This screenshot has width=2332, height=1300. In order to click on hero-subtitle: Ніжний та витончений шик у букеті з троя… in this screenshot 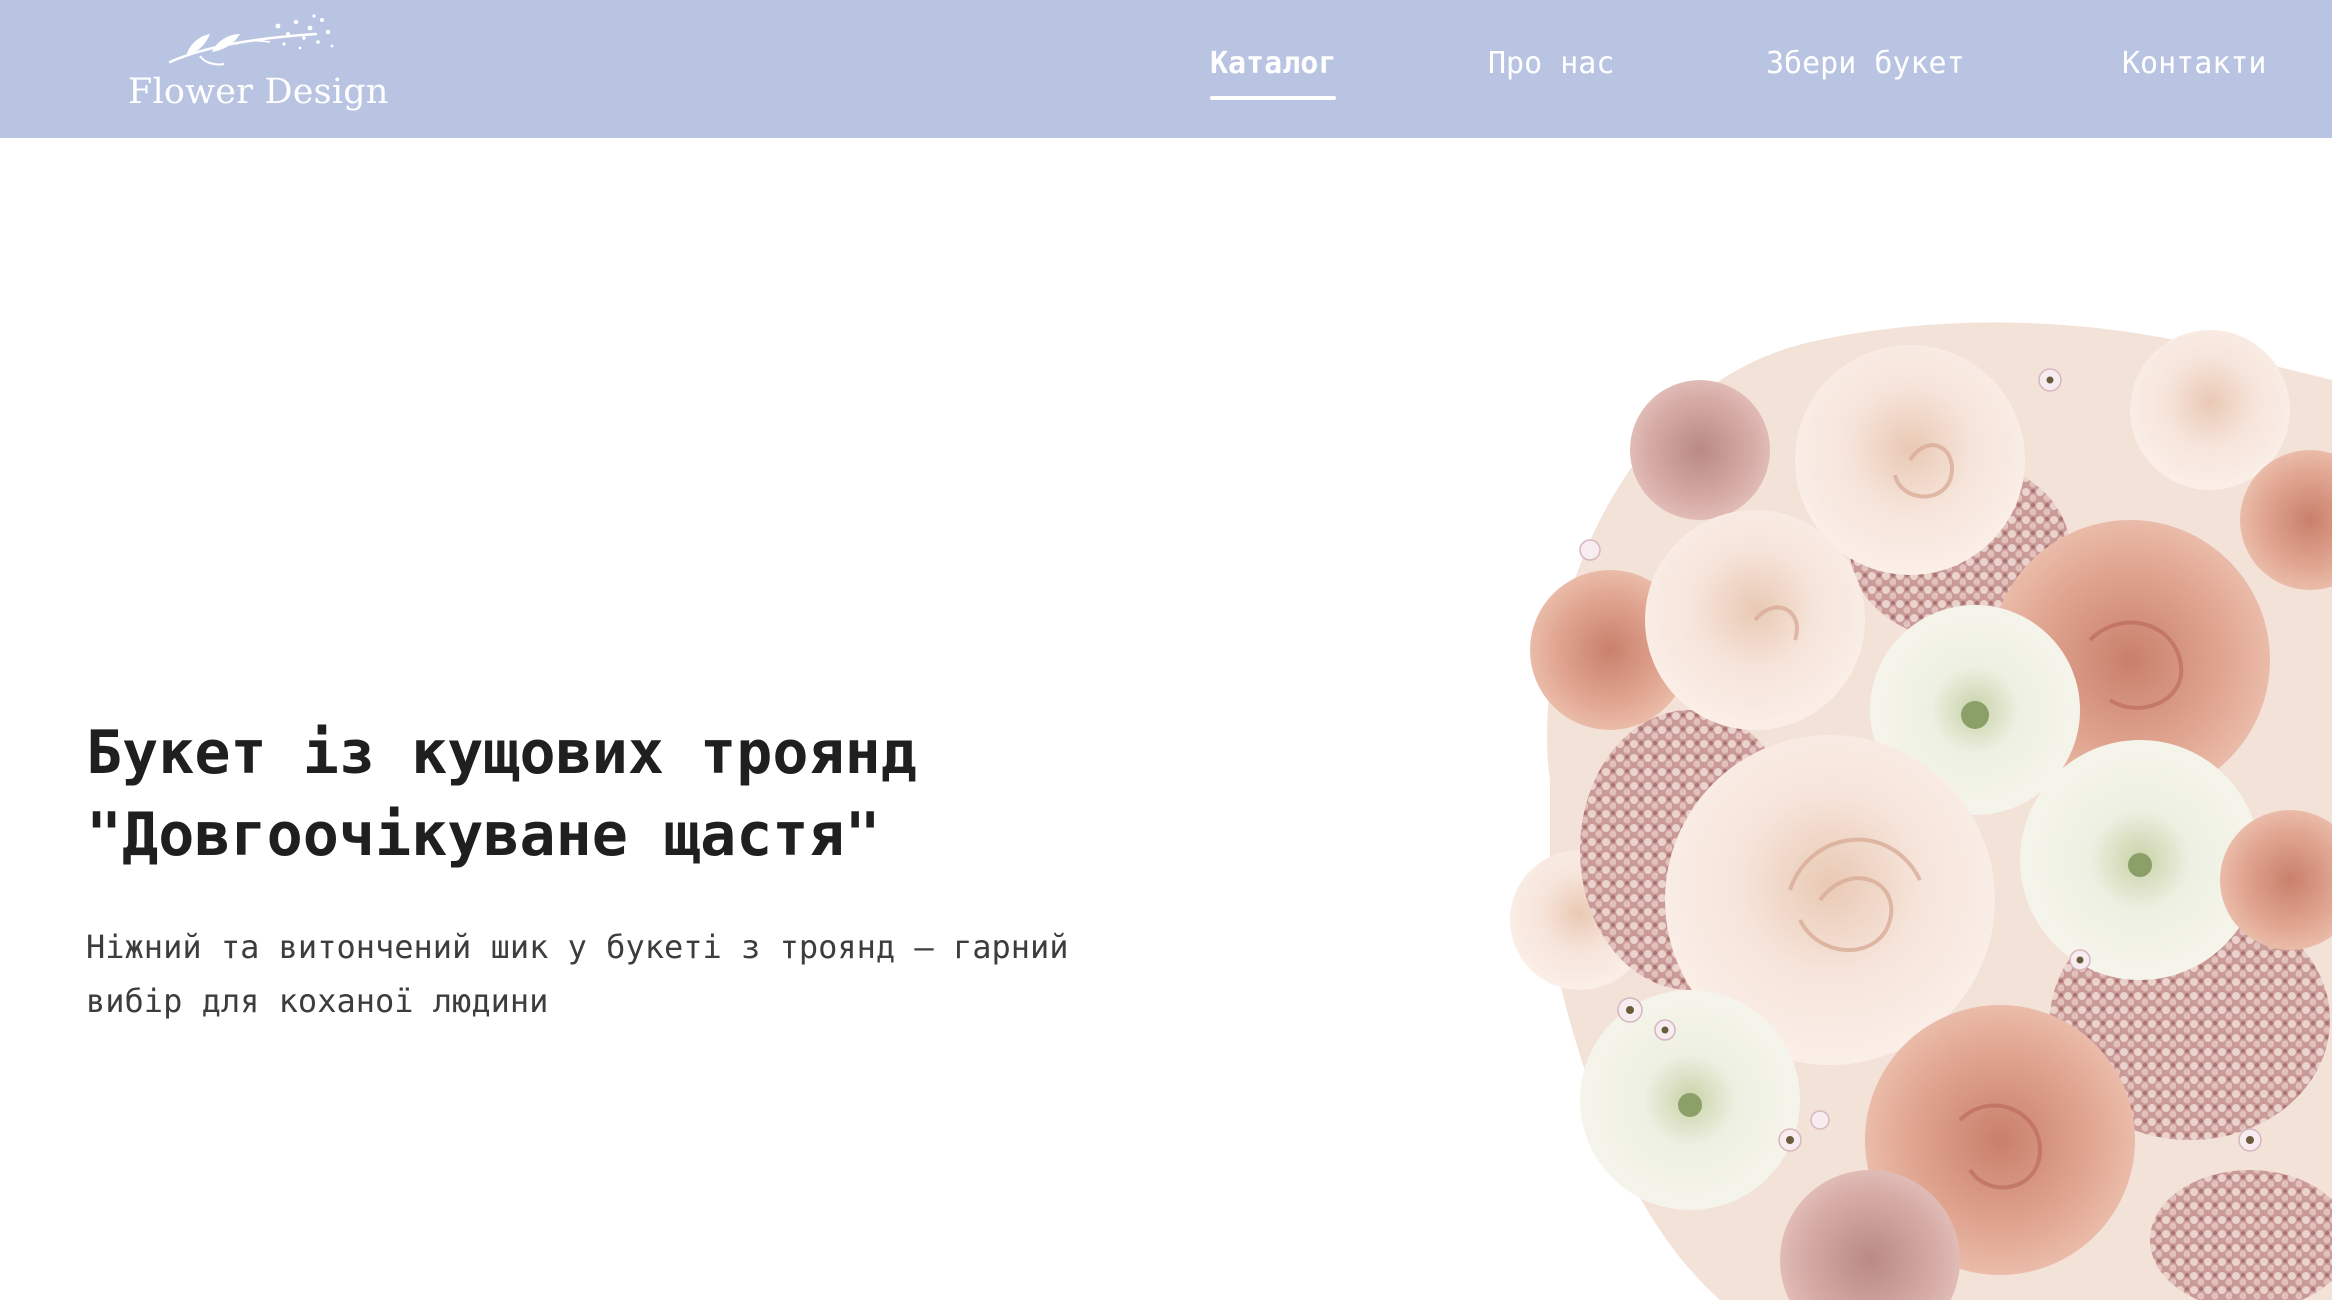, I will do `click(636, 974)`.